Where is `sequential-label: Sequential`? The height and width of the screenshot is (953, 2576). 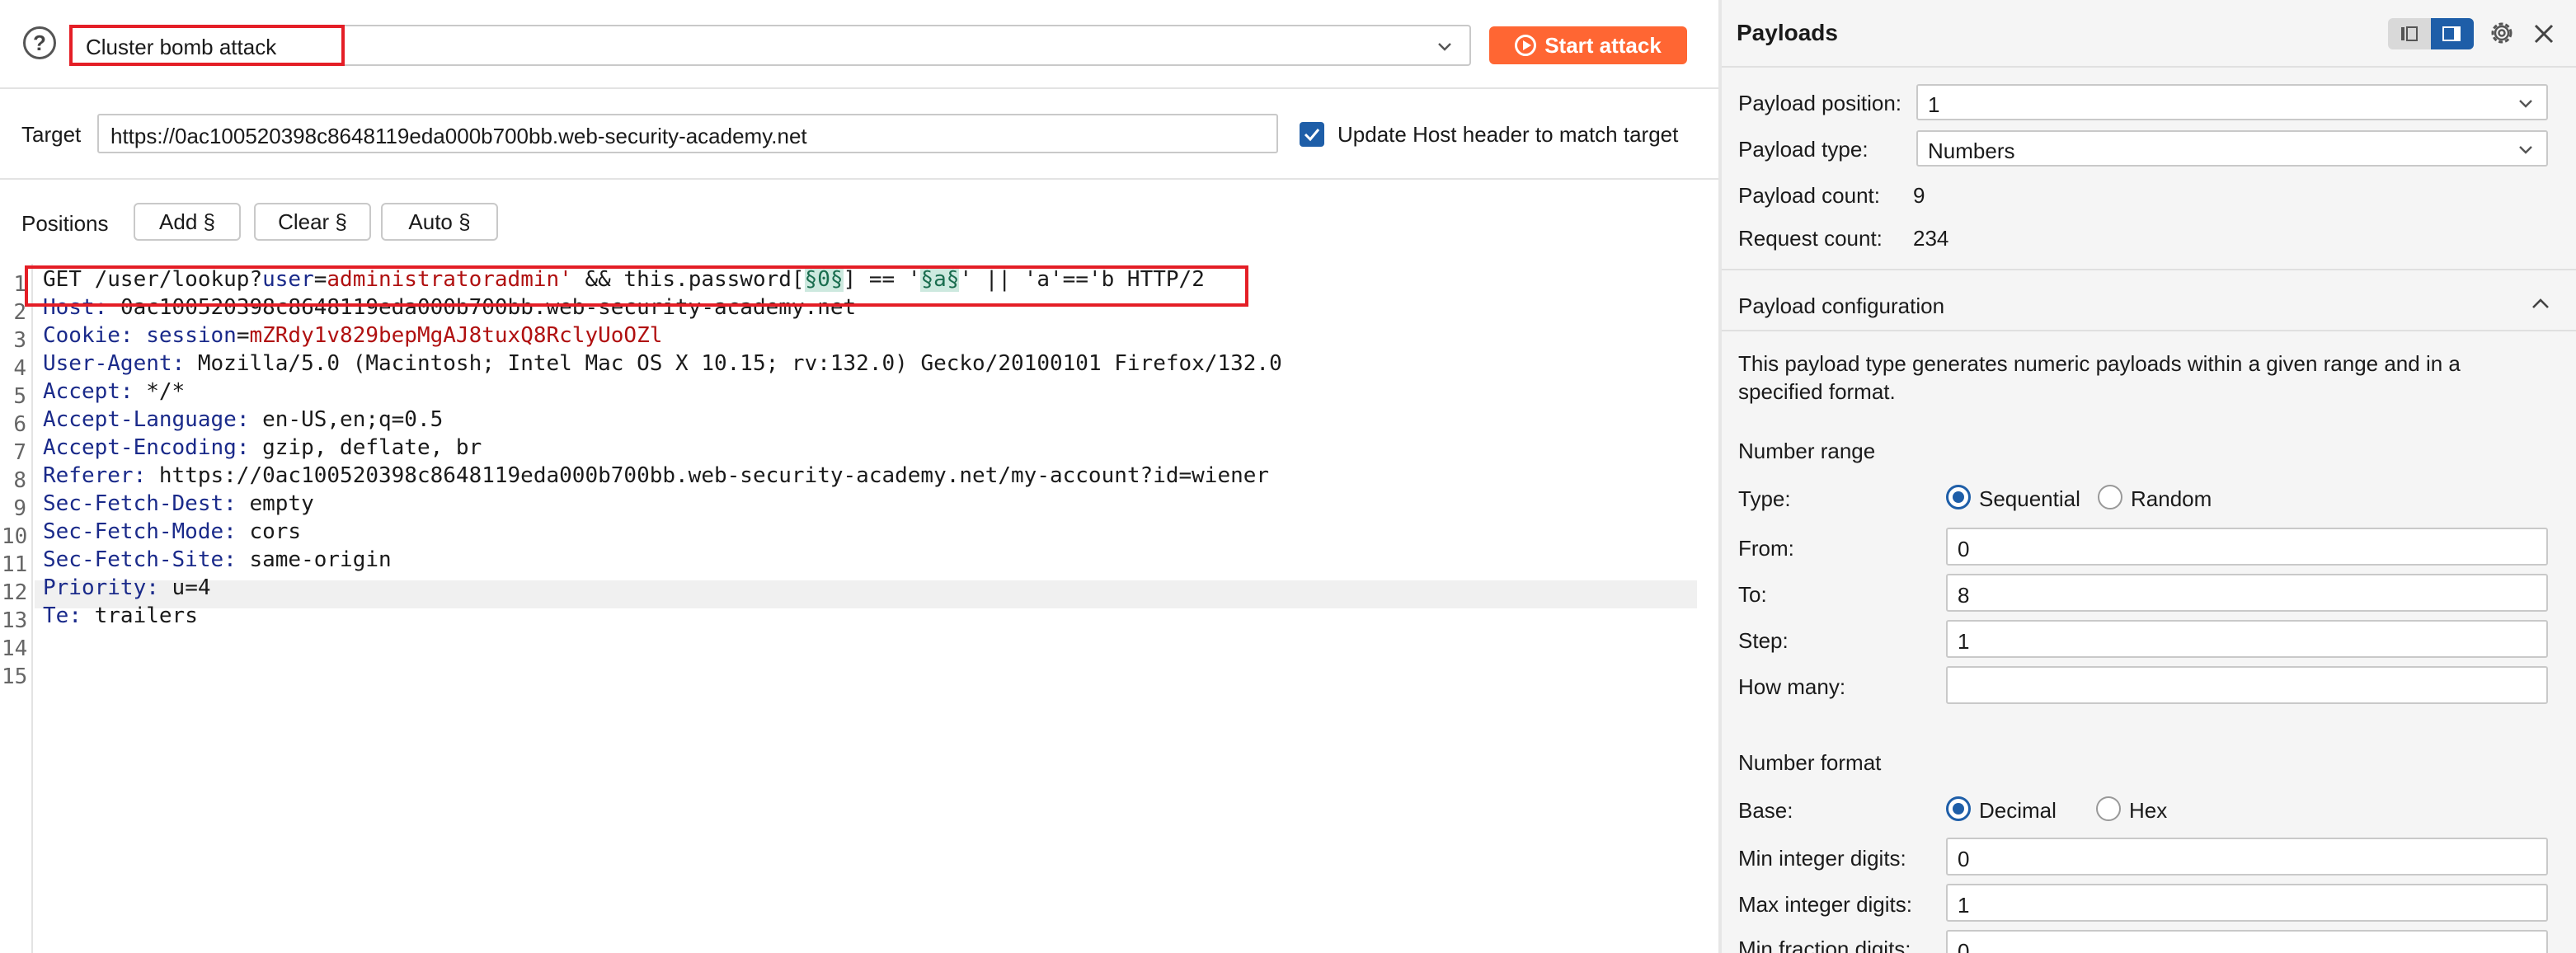
sequential-label: Sequential is located at coordinates (2029, 498).